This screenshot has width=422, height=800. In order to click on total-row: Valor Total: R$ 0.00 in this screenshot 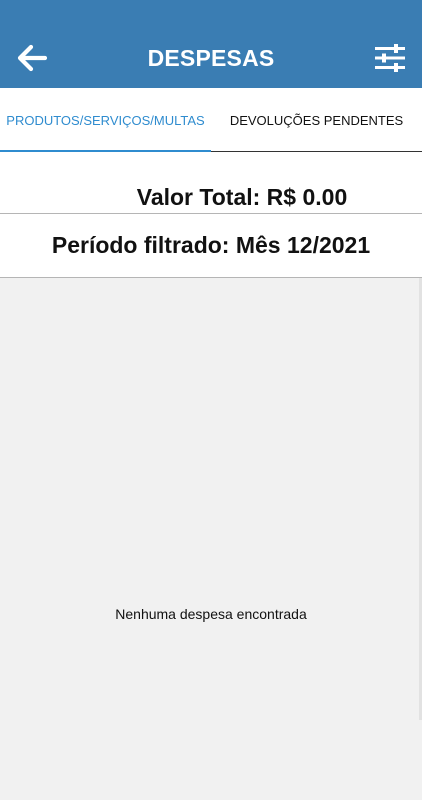, I will do `click(211, 183)`.